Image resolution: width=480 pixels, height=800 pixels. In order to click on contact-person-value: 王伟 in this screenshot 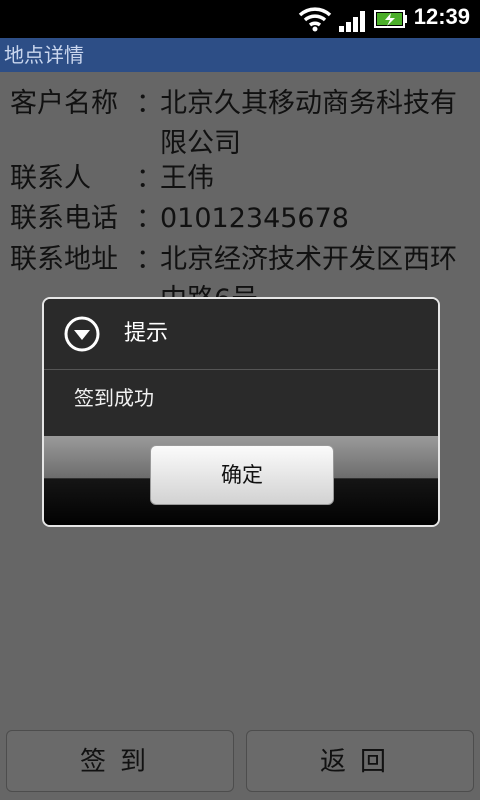, I will do `click(187, 178)`.